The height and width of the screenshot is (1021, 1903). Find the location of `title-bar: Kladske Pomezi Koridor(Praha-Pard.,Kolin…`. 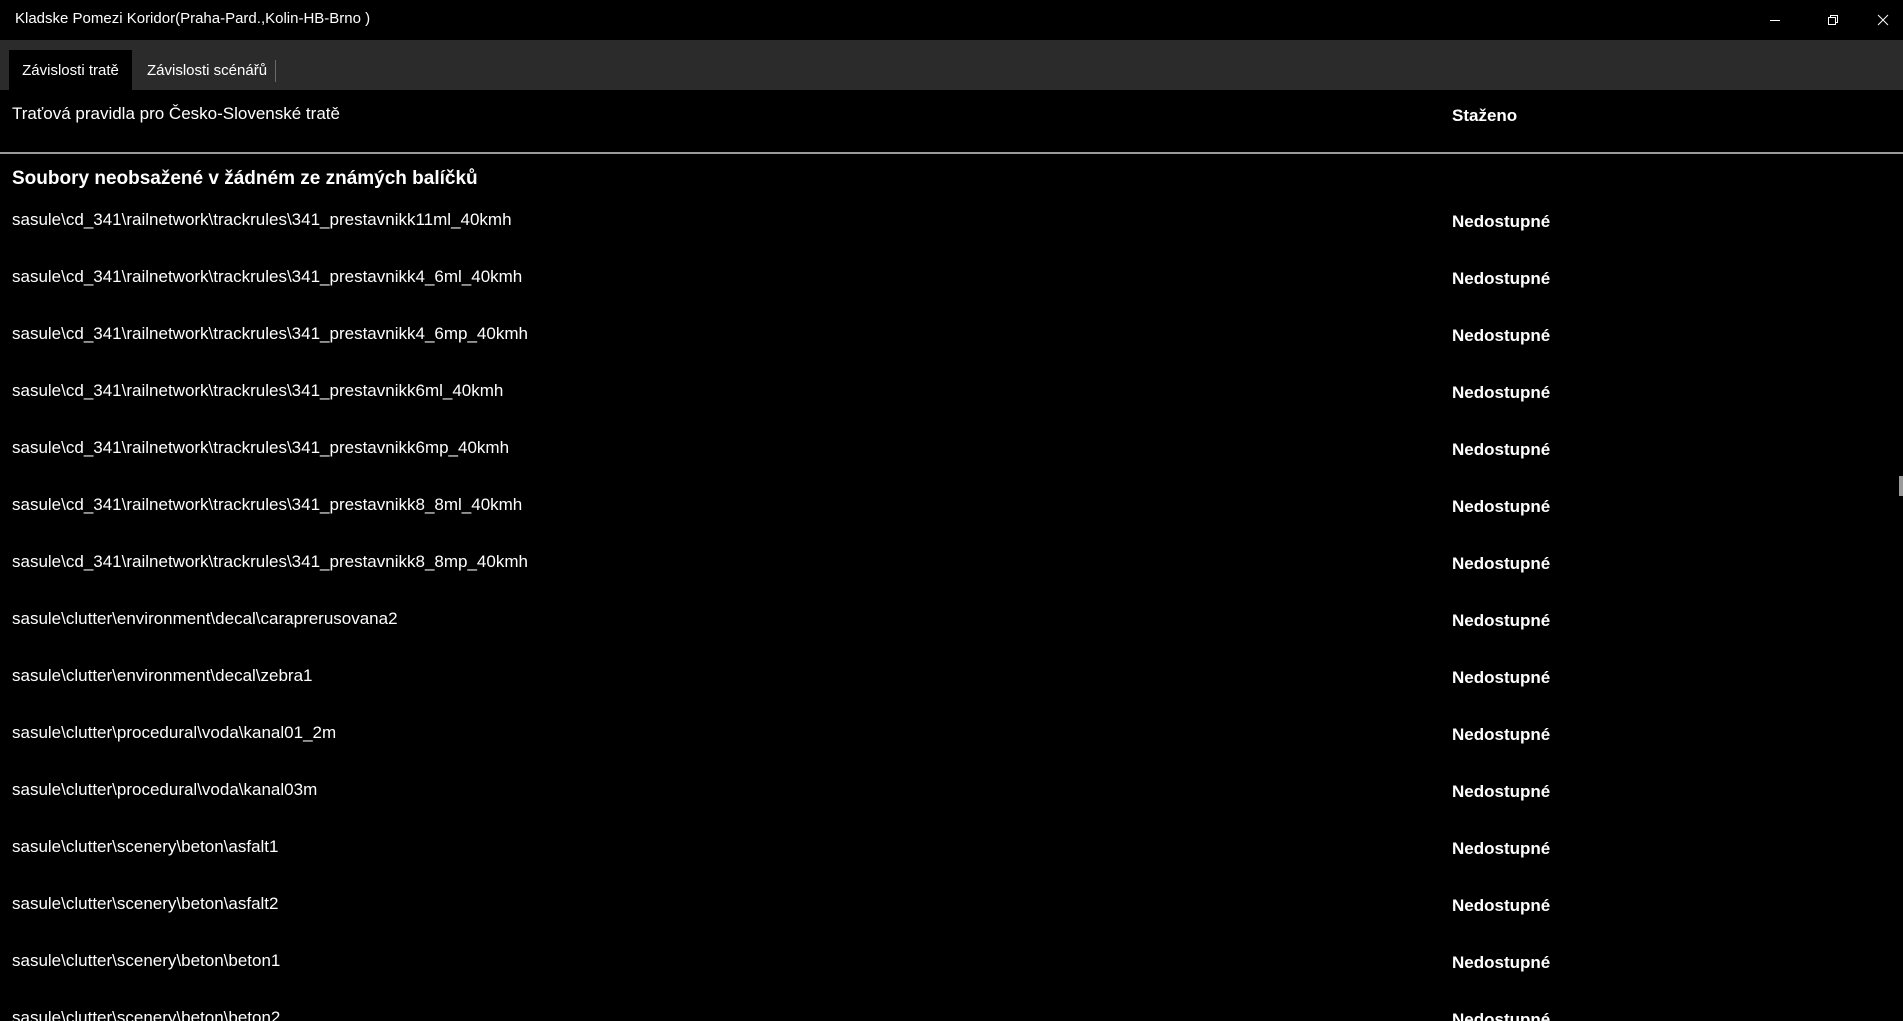

title-bar: Kladske Pomezi Koridor(Praha-Pard.,Kolin… is located at coordinates (951, 20).